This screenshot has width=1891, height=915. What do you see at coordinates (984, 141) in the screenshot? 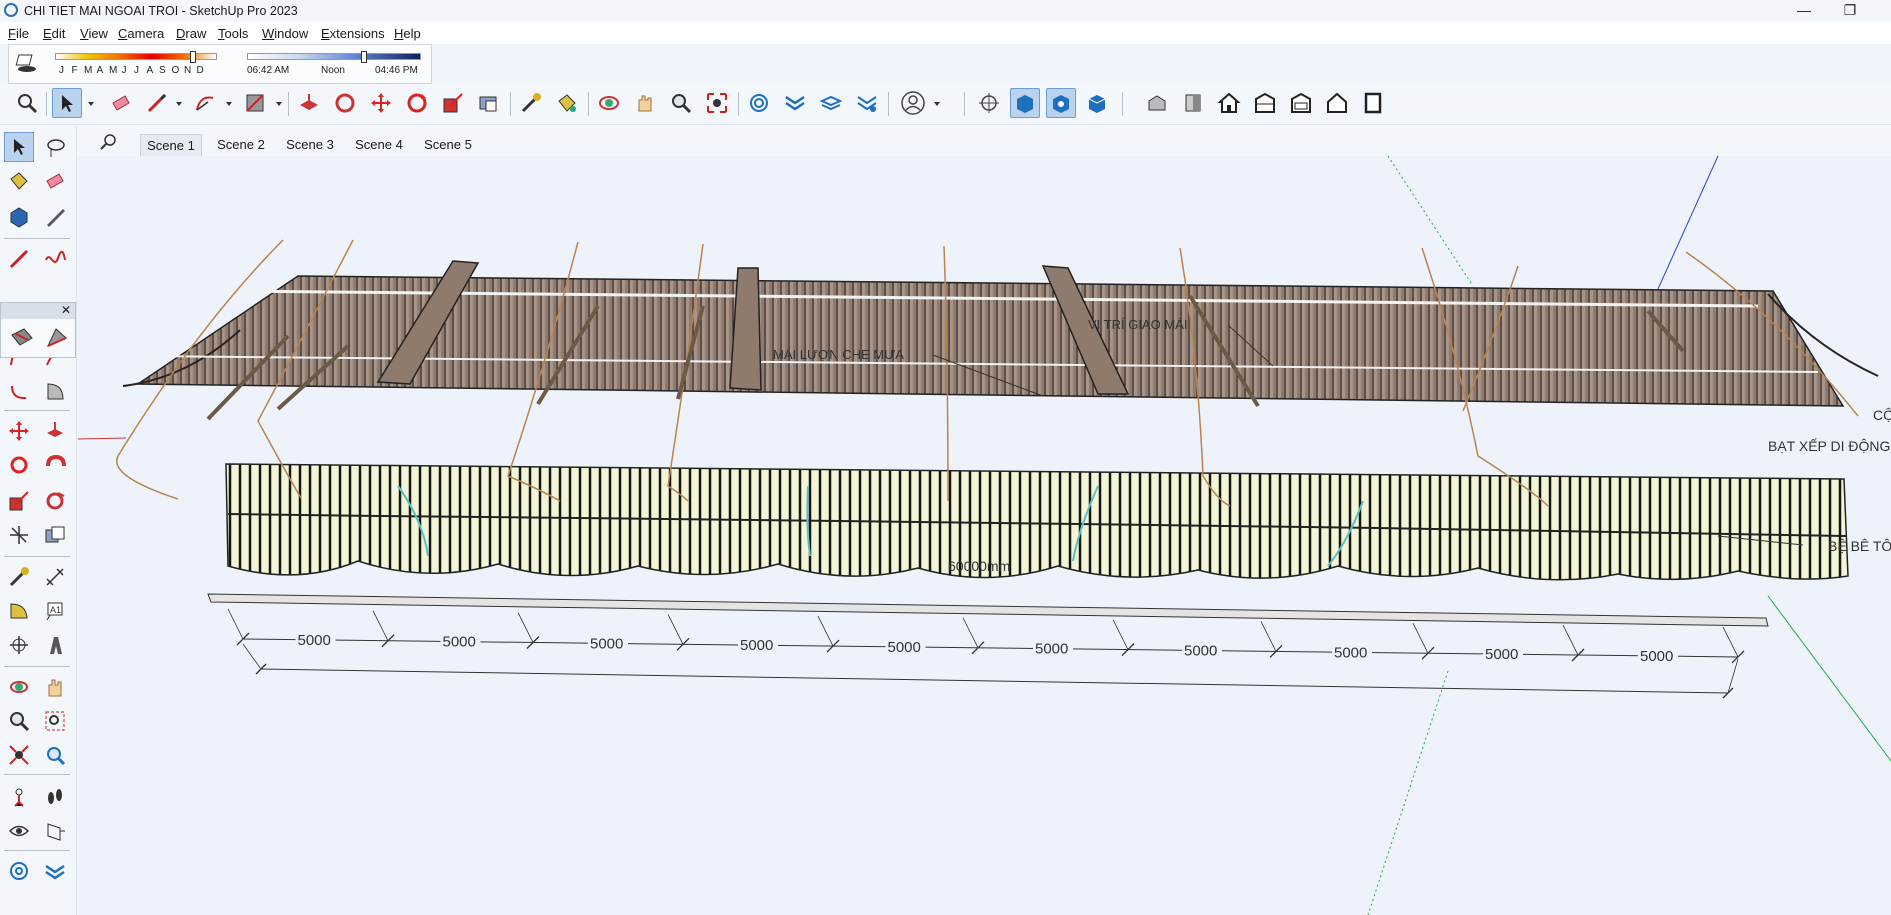
I see `scene-tabs-bar: Scene 1 Scene 2 Scene 3 Scene 4 Scene 5` at bounding box center [984, 141].